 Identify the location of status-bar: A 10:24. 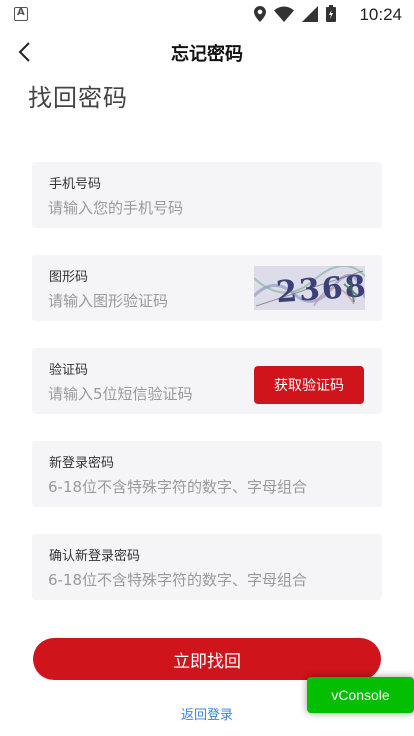
(207, 15).